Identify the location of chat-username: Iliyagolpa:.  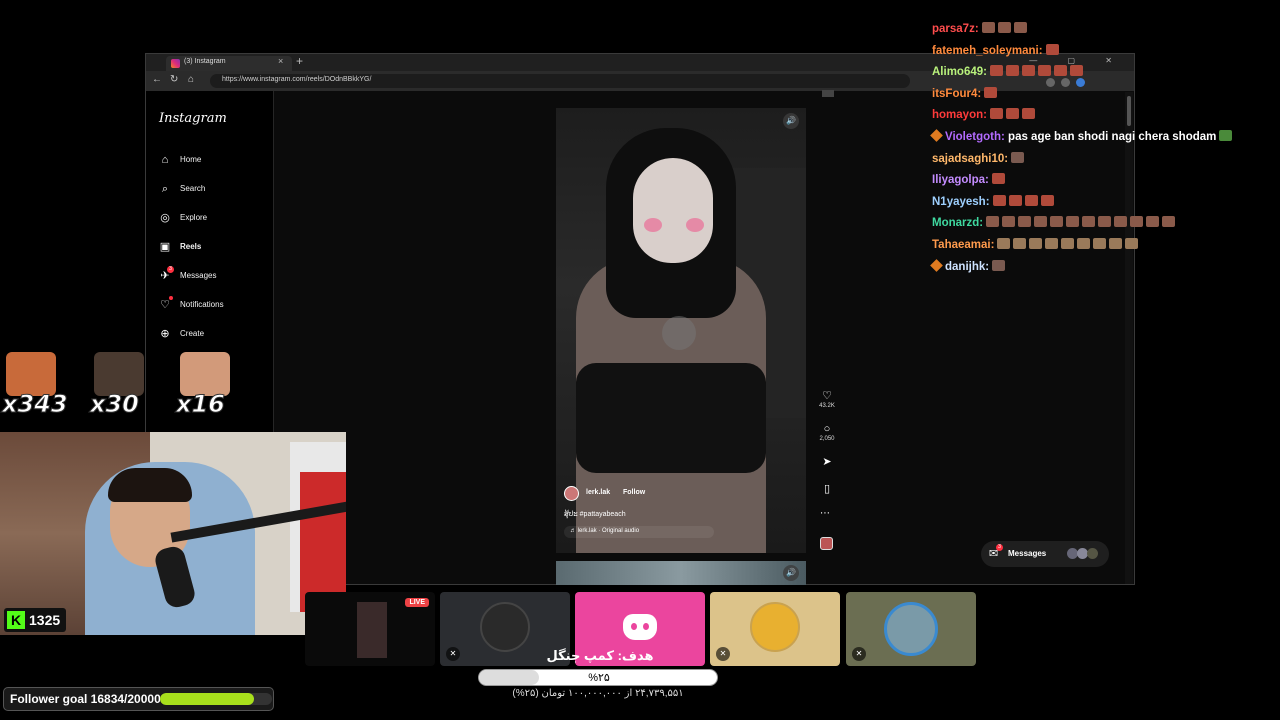
(960, 180).